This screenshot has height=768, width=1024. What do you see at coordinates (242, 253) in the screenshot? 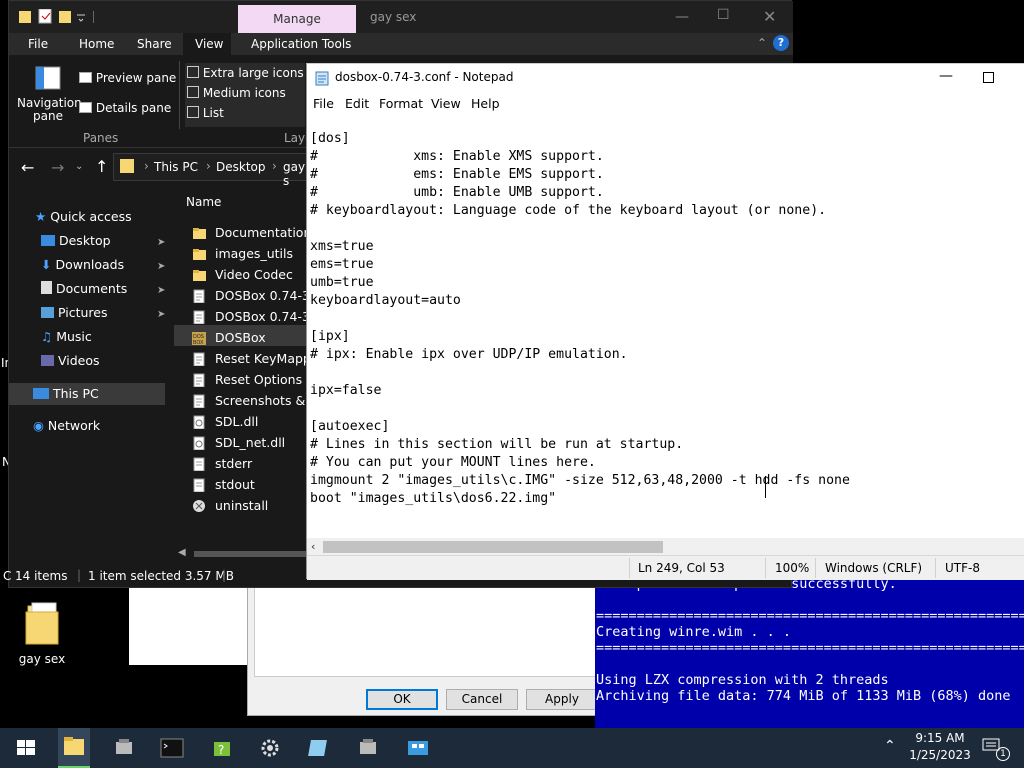
I see `file-row: images_utils` at bounding box center [242, 253].